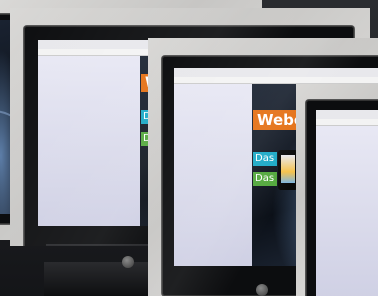  Describe the element at coordinates (98, 276) in the screenshot. I see `monitor-stand` at that location.